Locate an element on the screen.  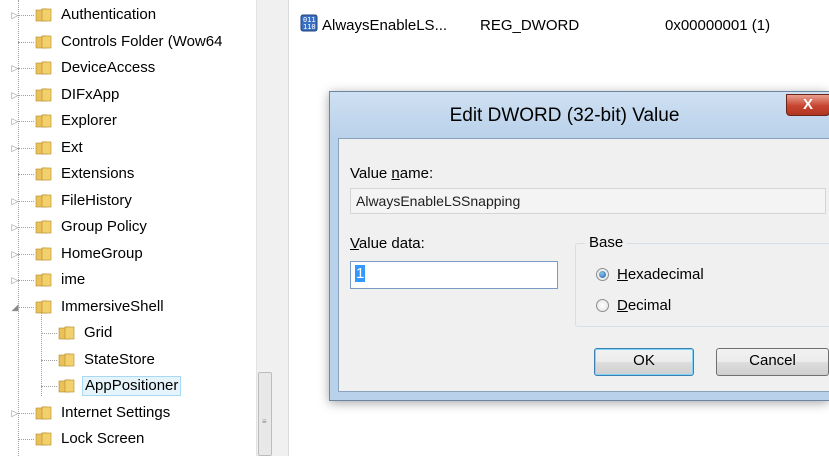
tree-item-label: HomeGroup is located at coordinates (102, 253).